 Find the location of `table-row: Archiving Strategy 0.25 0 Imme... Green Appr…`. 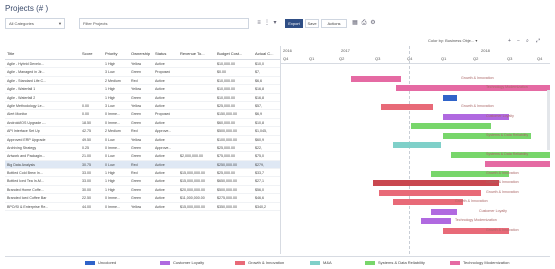

table-row: Archiving Strategy 0.25 0 Imme... Green Appr… is located at coordinates (142, 148).